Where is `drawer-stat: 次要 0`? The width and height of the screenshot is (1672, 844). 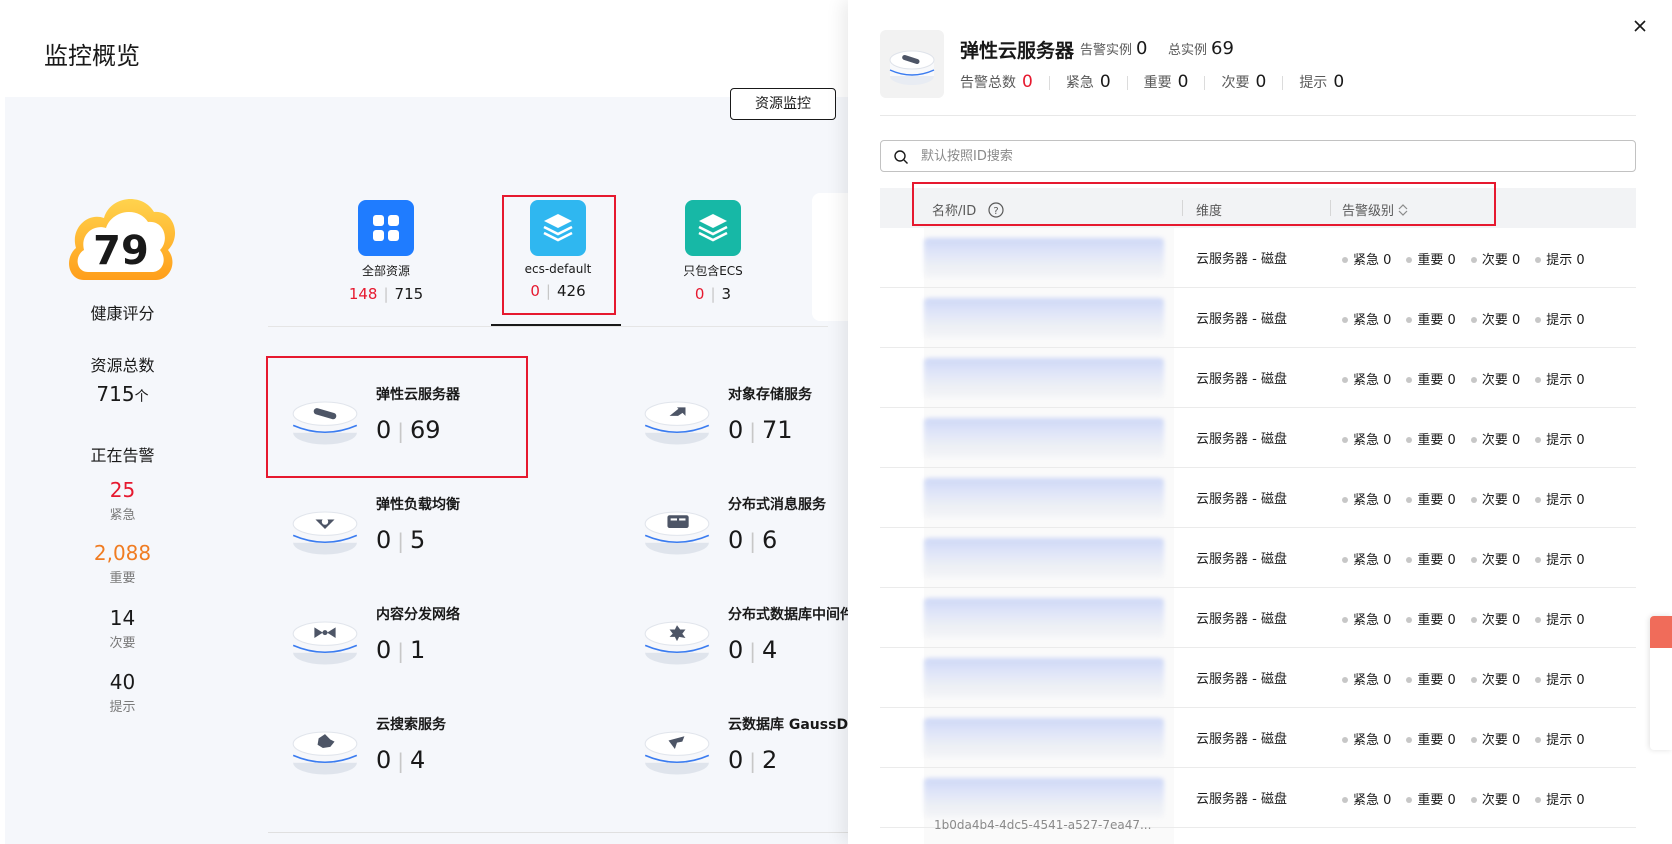 drawer-stat: 次要 0 is located at coordinates (1243, 82).